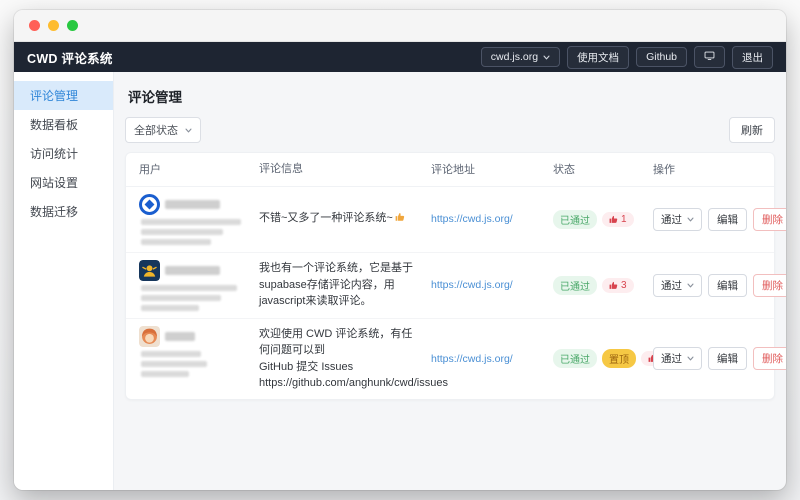 This screenshot has width=800, height=500. I want to click on status-cell: 已通过 置顶 6, so click(609, 358).